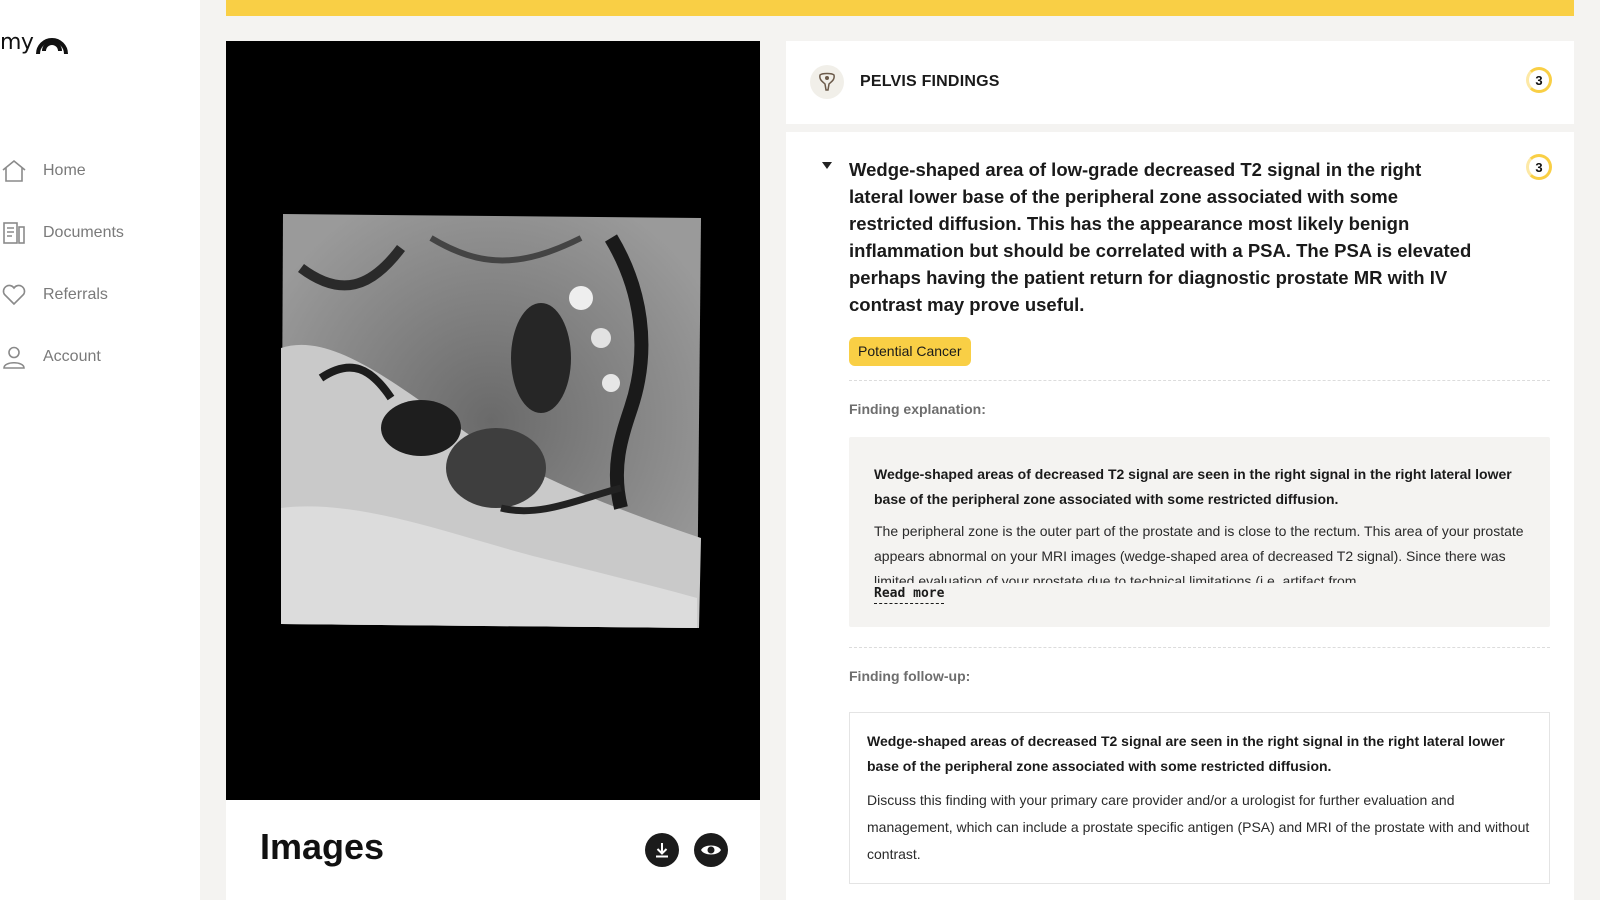  I want to click on logo-text: my, so click(17, 42).